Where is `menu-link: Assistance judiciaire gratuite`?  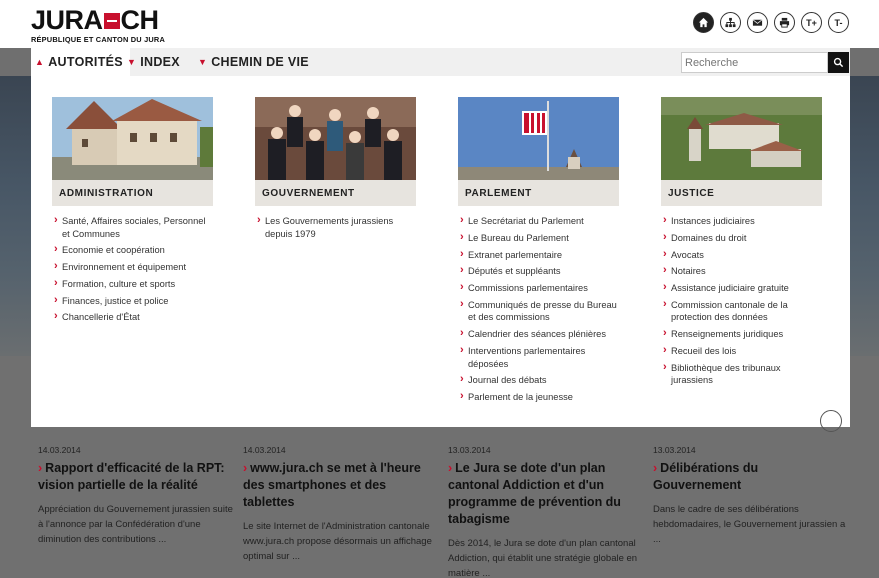
menu-link: Assistance judiciaire gratuite is located at coordinates (741, 288).